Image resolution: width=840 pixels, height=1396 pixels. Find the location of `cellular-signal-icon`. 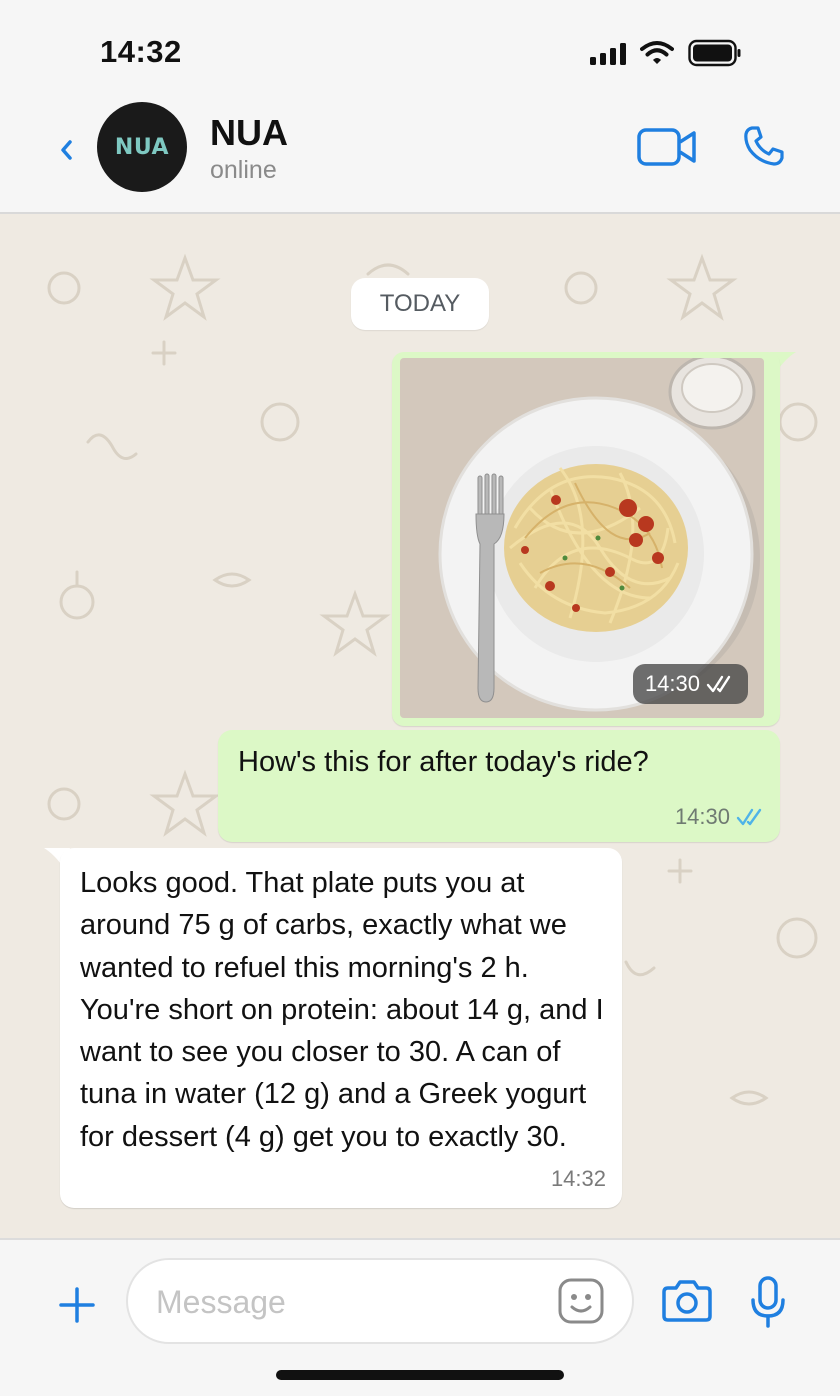

cellular-signal-icon is located at coordinates (608, 53).